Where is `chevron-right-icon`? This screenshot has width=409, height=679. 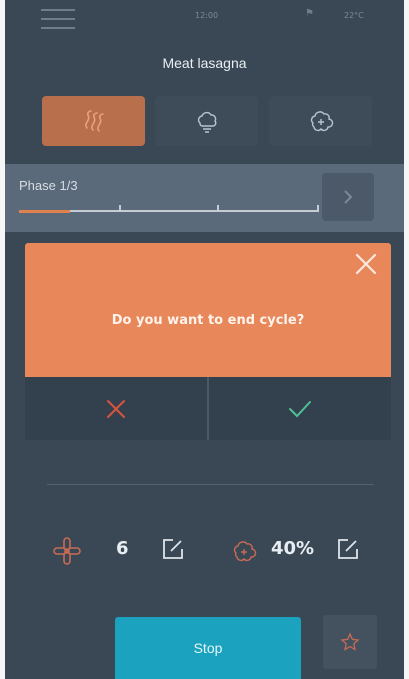 chevron-right-icon is located at coordinates (348, 197).